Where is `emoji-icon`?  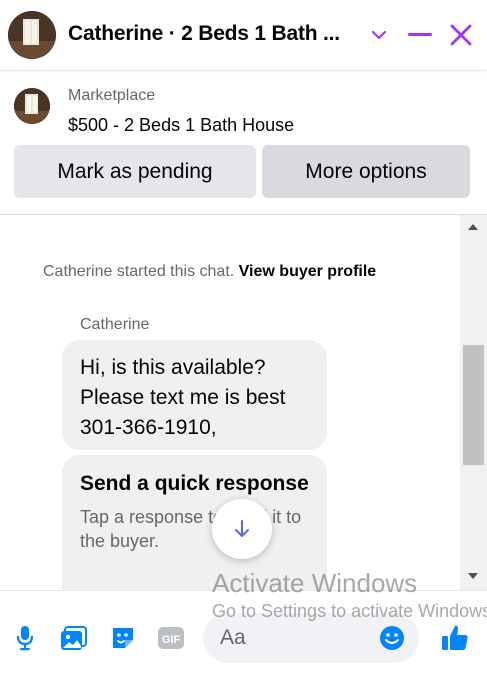
emoji-icon is located at coordinates (392, 638).